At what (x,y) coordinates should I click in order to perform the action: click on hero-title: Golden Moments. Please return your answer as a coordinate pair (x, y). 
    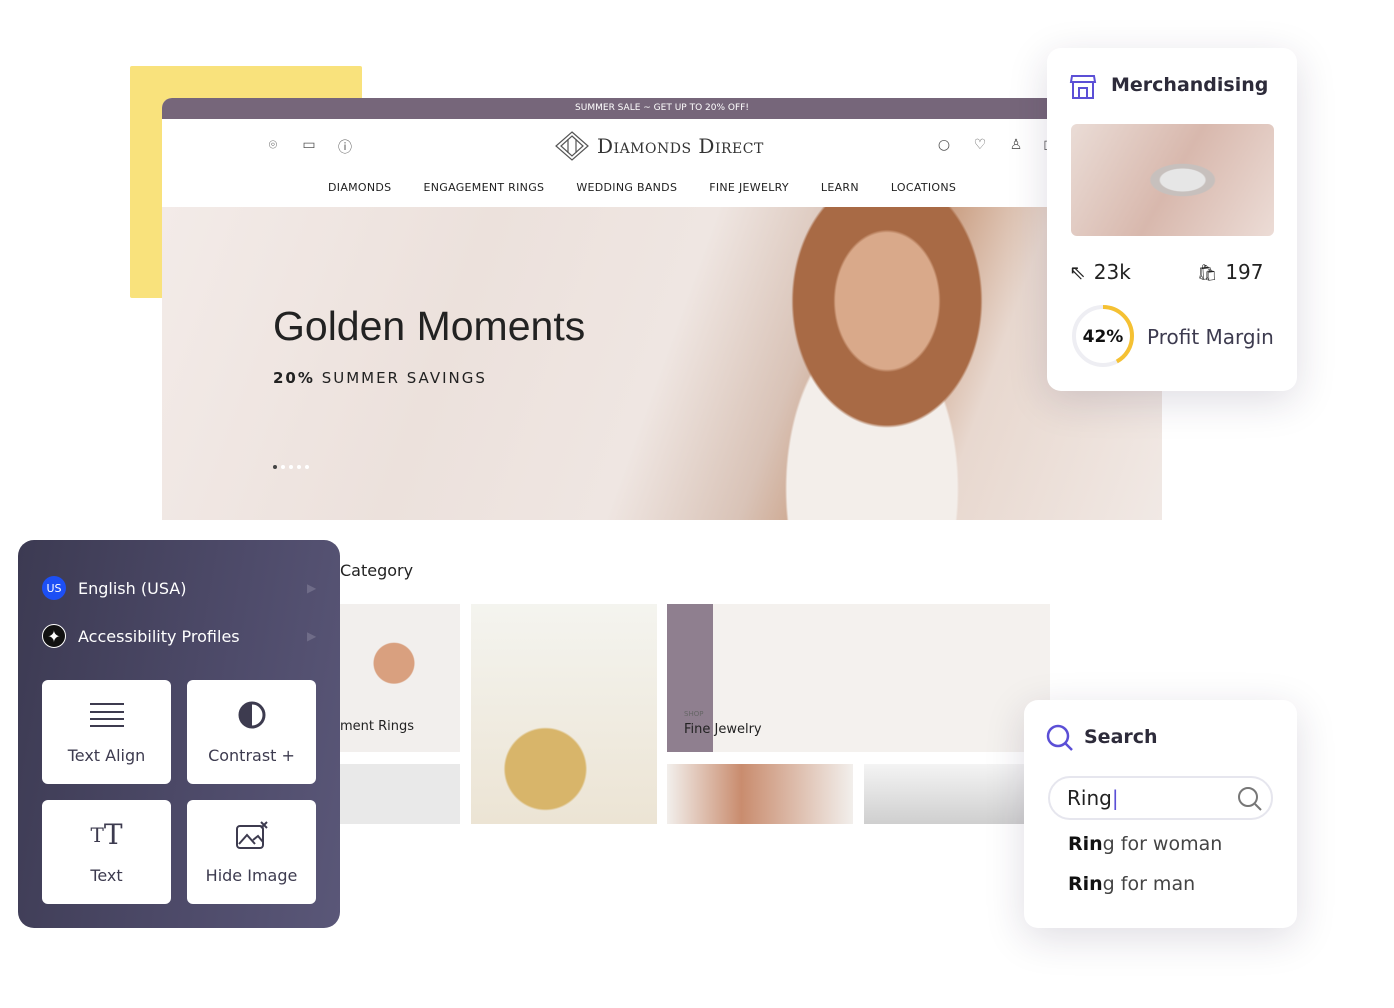
    Looking at the image, I should click on (429, 326).